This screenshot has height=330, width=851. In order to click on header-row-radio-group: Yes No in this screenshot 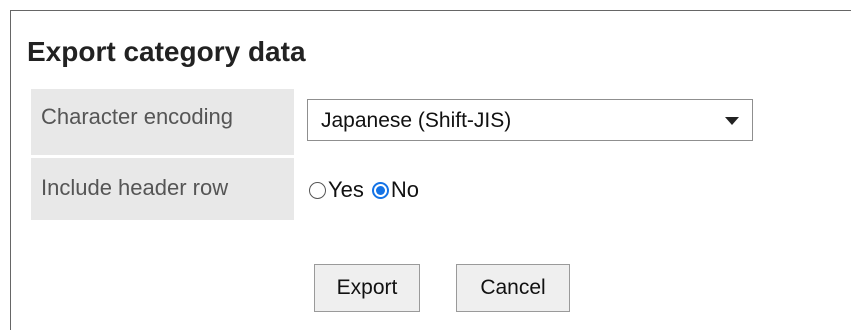, I will do `click(364, 190)`.